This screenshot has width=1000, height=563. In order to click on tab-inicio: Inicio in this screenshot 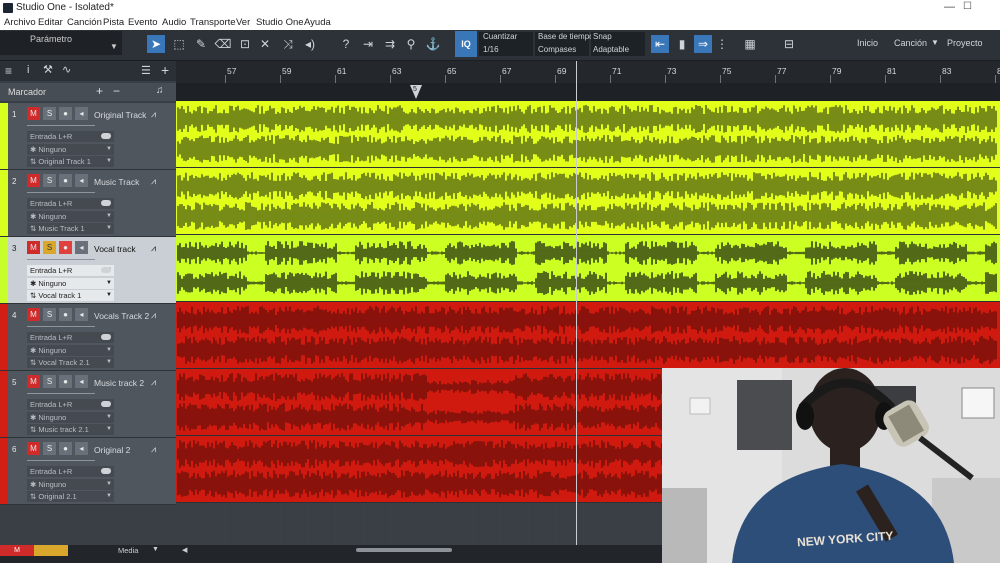, I will do `click(867, 43)`.